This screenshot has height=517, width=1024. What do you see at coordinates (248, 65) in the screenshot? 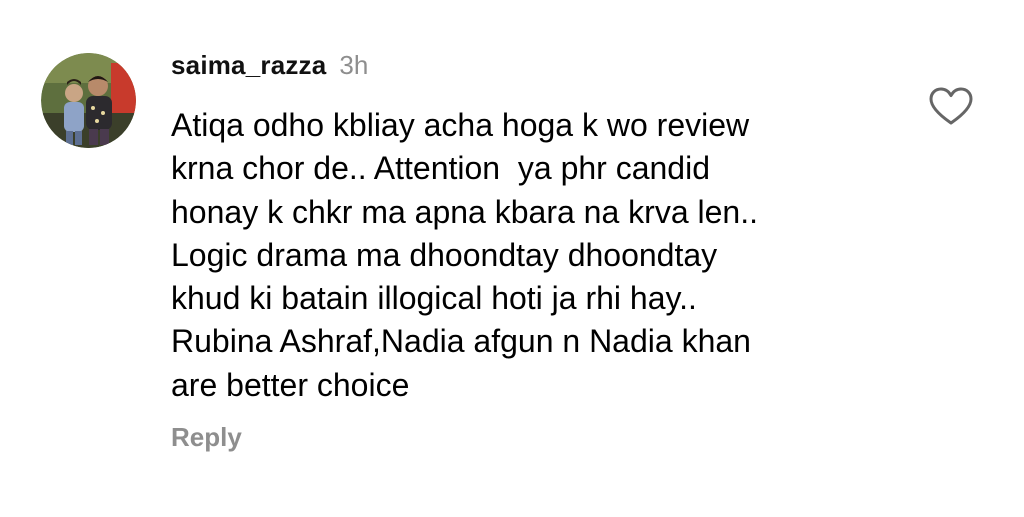
I see `username-link: saima_razza` at bounding box center [248, 65].